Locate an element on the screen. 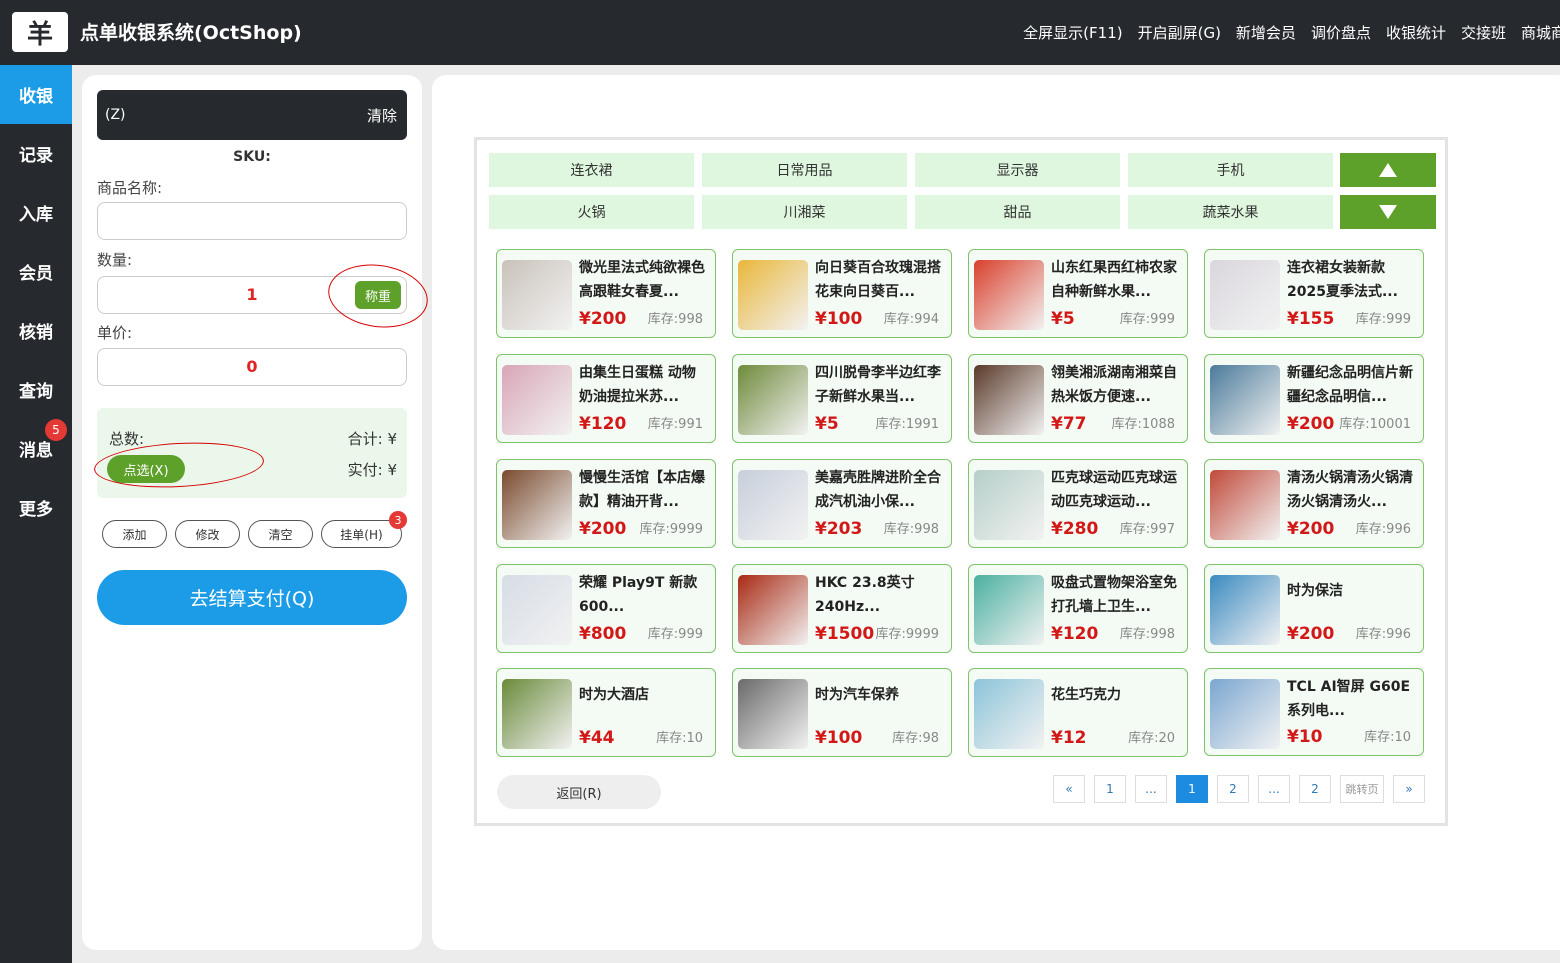 This screenshot has height=963, width=1560. top-nav: 全屏显示(F11) 开启副屏(G) 新增会员 调价盘点 收银统计 交接班 商城商 is located at coordinates (1291, 32).